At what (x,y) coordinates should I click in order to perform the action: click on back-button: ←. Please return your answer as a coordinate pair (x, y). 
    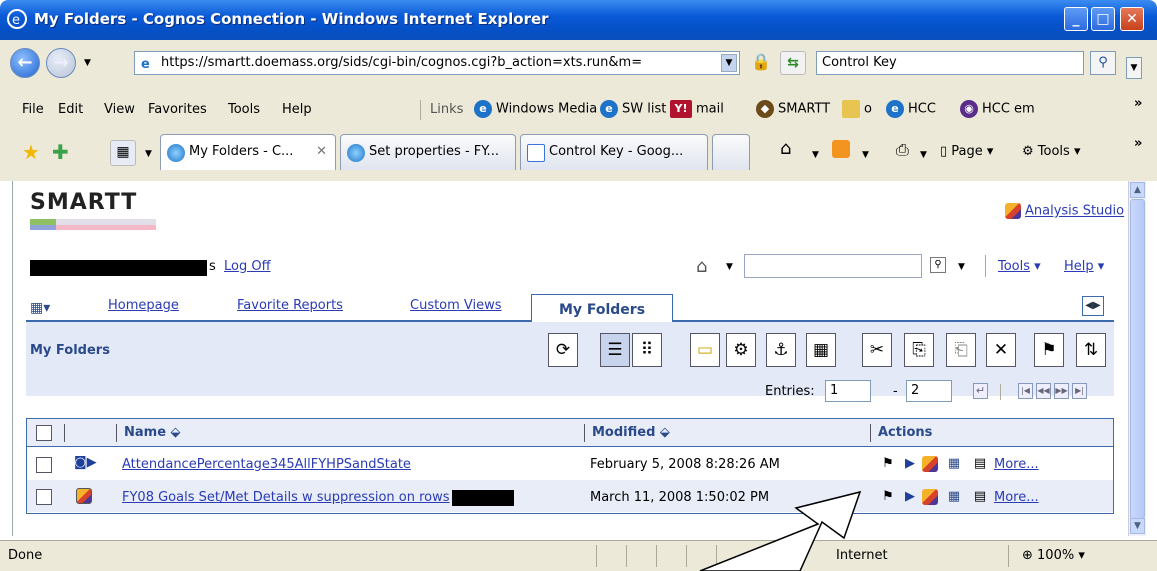
    Looking at the image, I should click on (25, 63).